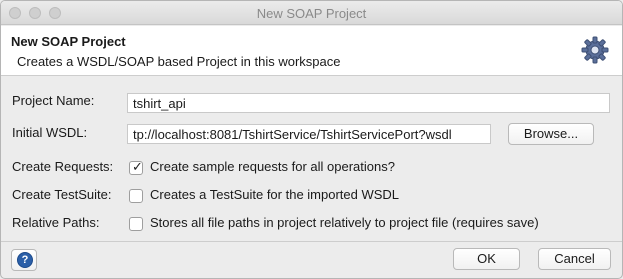 This screenshot has height=279, width=623. Describe the element at coordinates (53, 100) in the screenshot. I see `project-name-label: Project Name:` at that location.